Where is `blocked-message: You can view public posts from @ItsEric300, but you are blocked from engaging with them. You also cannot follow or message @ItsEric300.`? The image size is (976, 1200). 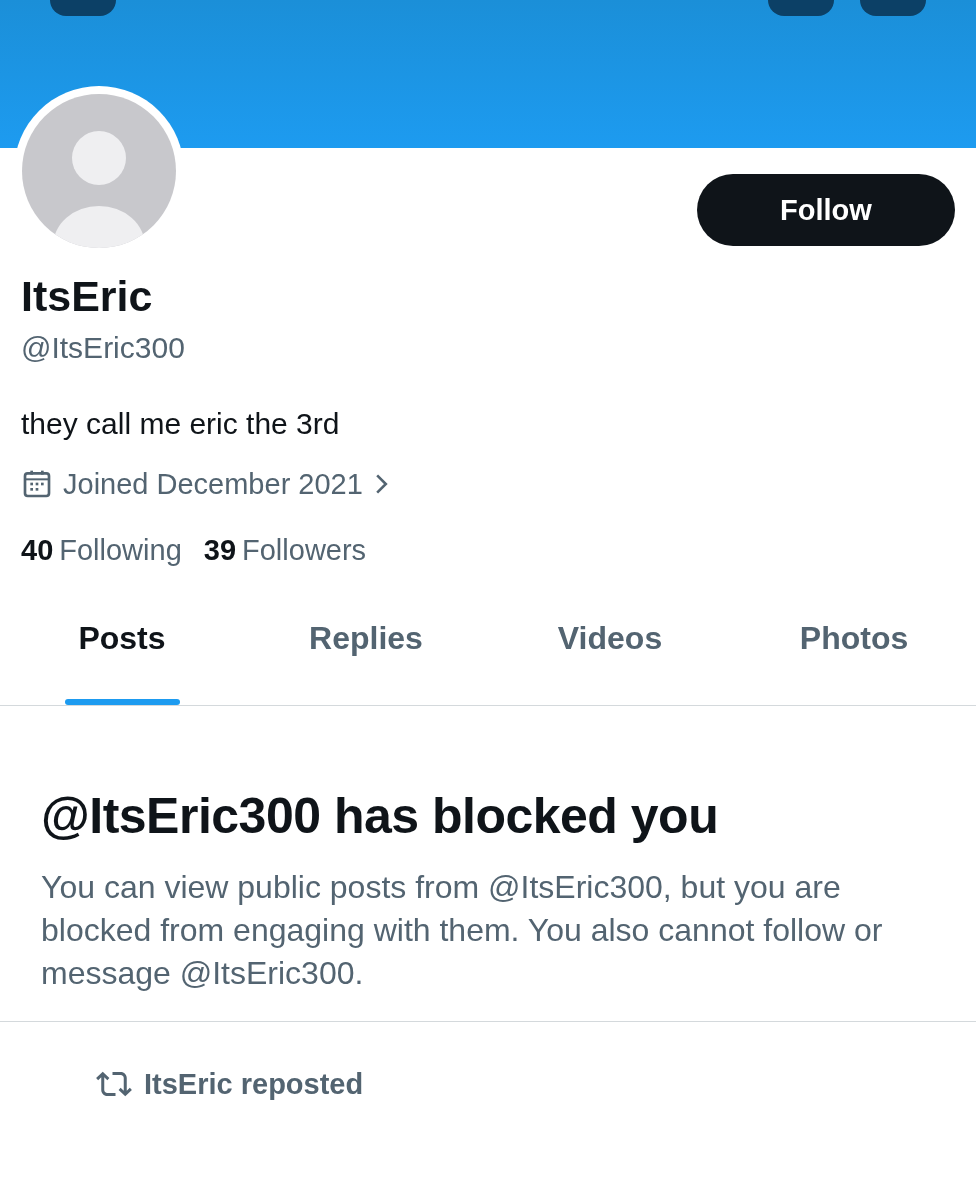
blocked-message: You can view public posts from @ItsEric300, but you are blocked from engaging with them. You also cannot follow or message @ItsEric300. is located at coordinates (462, 930).